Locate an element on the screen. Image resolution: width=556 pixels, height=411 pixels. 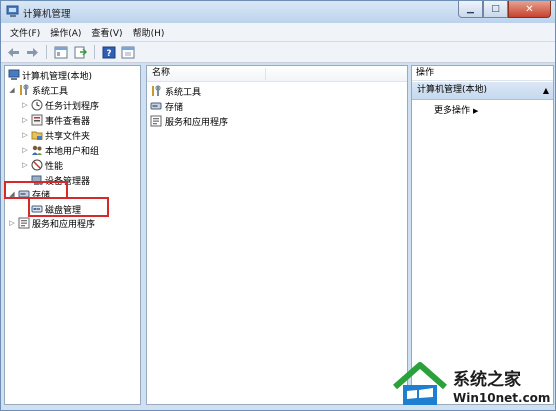
window-title: 计算机管理 is located at coordinates (47, 14).